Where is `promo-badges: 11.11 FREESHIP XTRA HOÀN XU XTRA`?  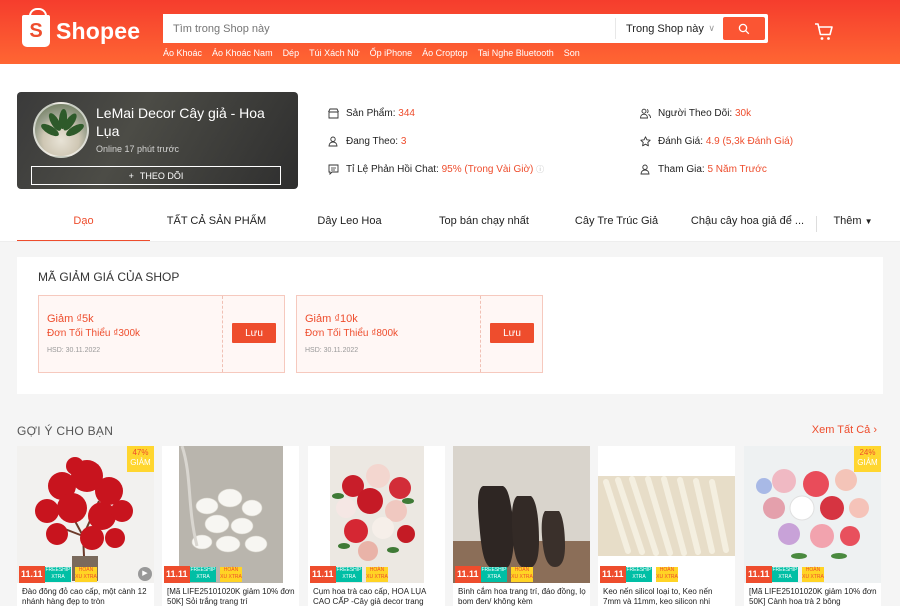
promo-badges: 11.11 FREESHIP XTRA HOÀN XU XTRA is located at coordinates (812, 574).